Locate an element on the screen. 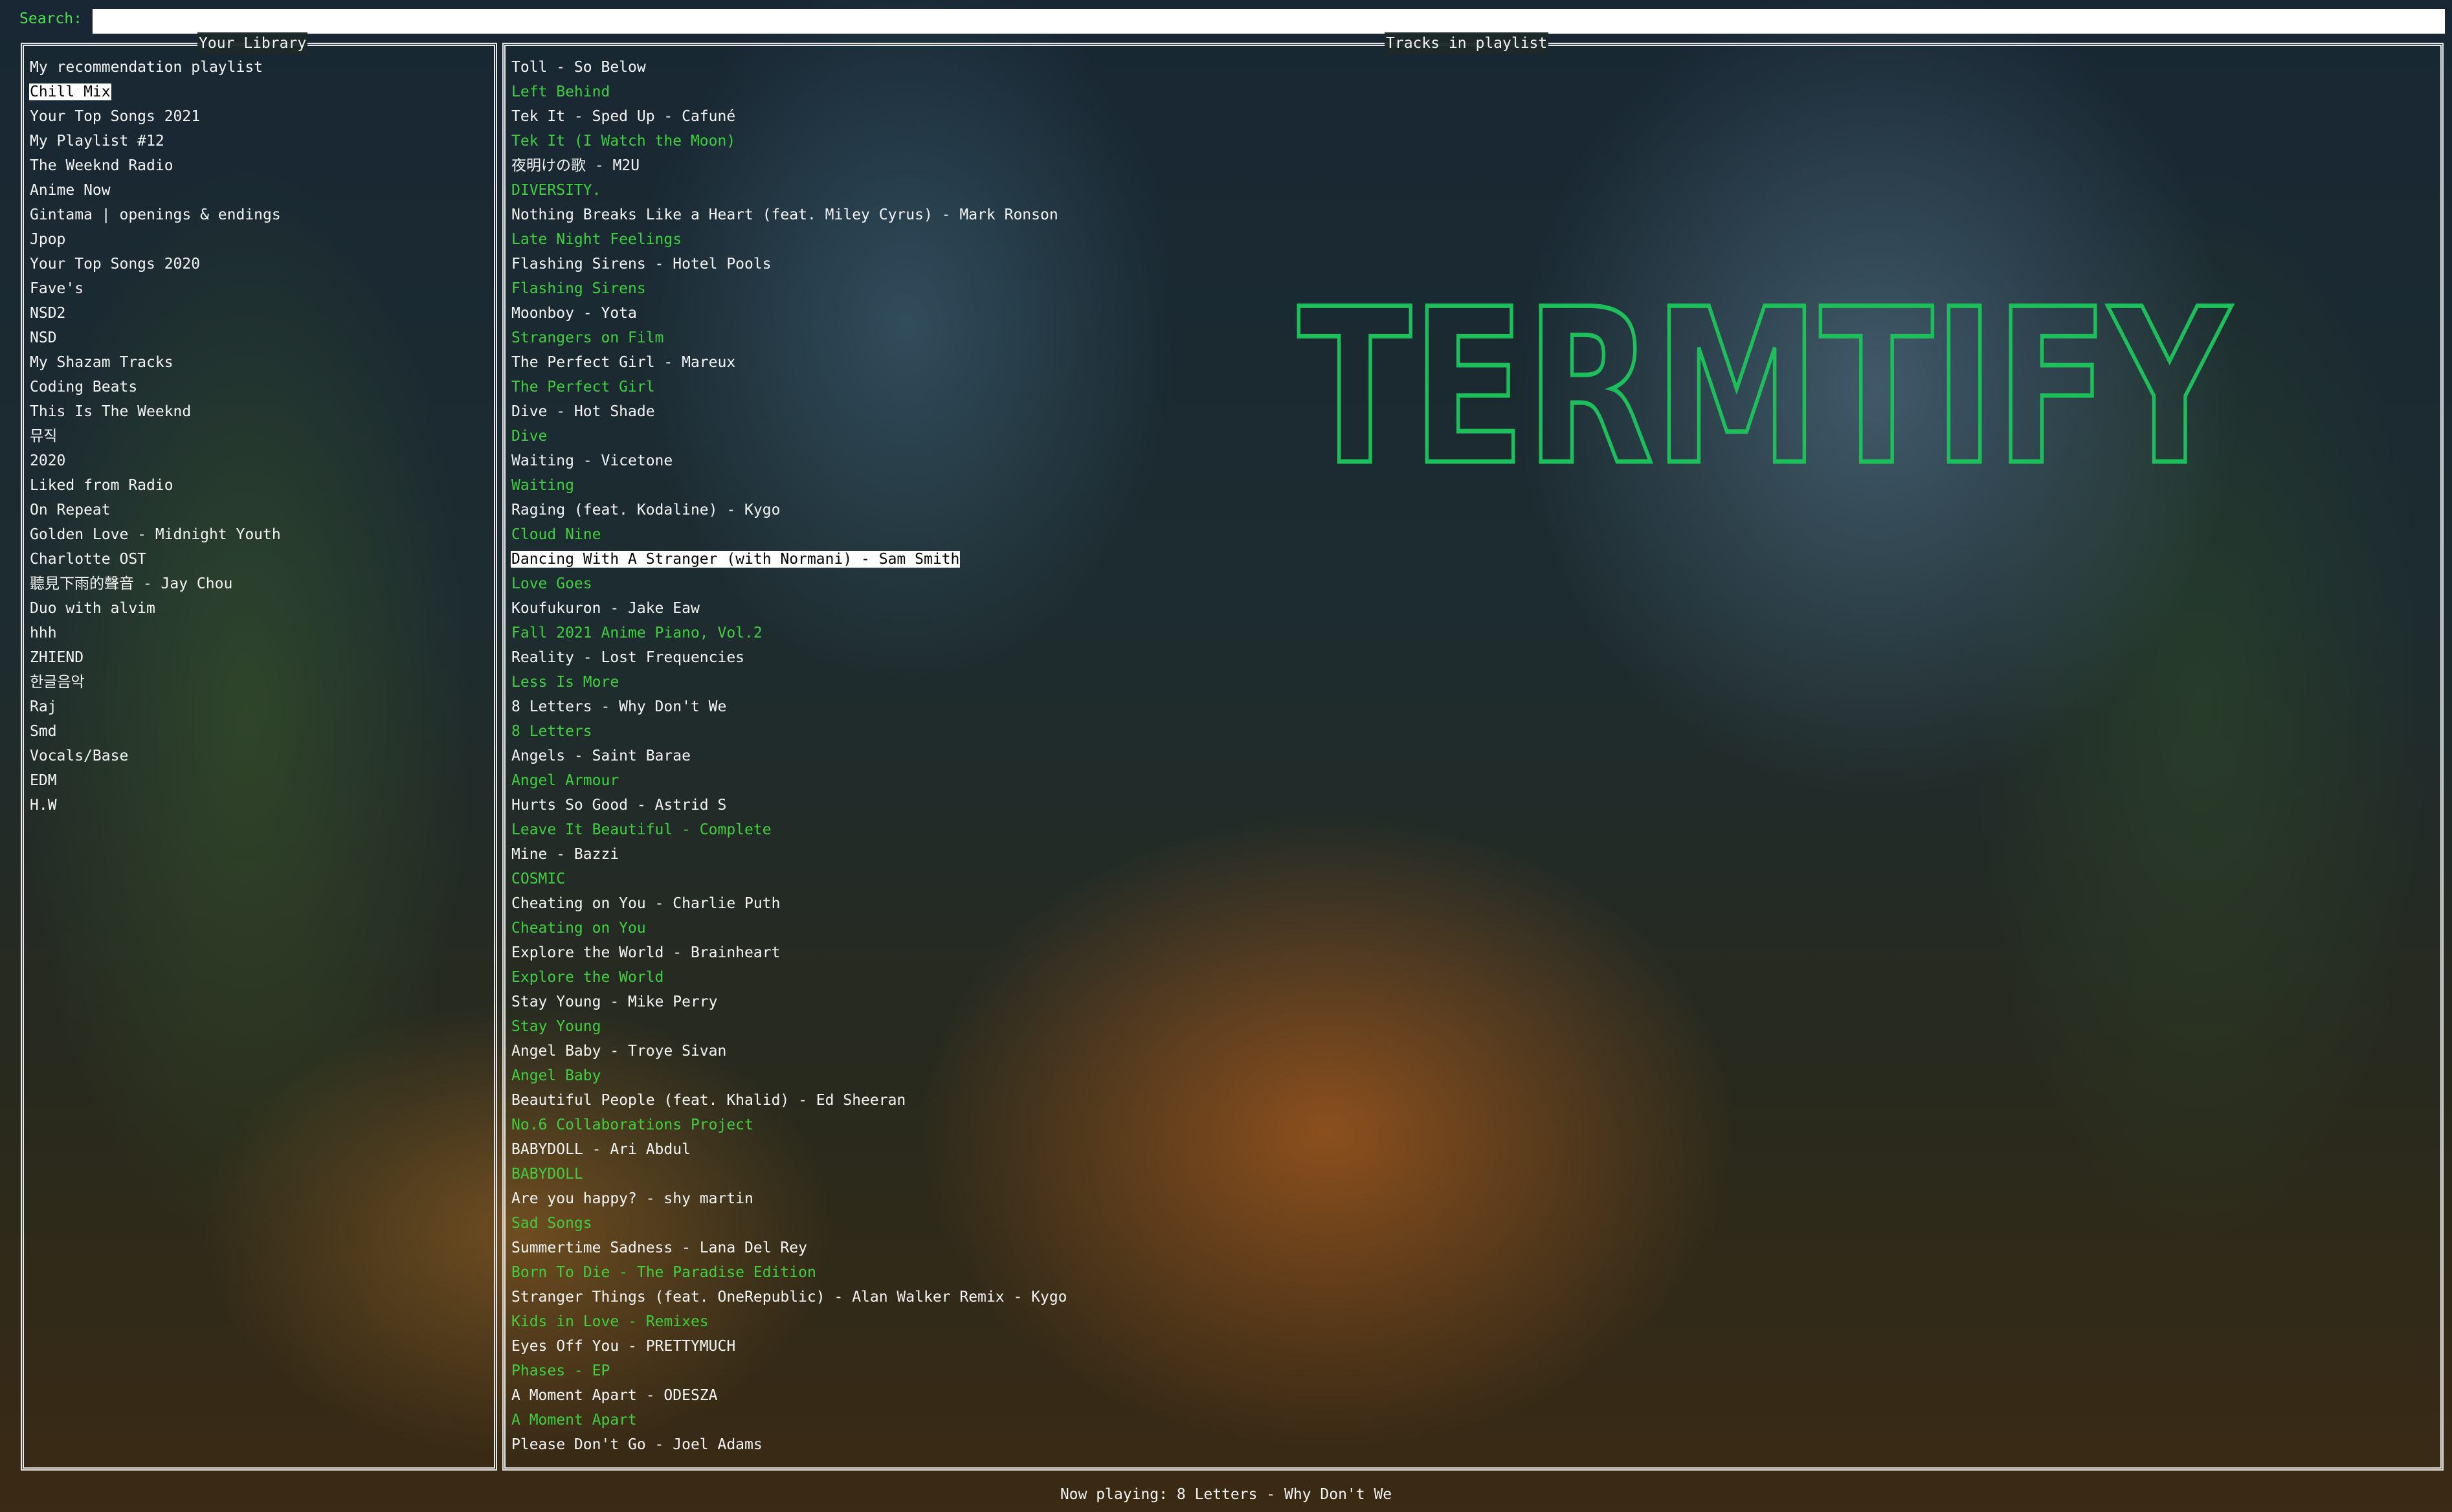 The width and height of the screenshot is (2452, 1512). album-row: Kids in Love - Remixes is located at coordinates (789, 1321).